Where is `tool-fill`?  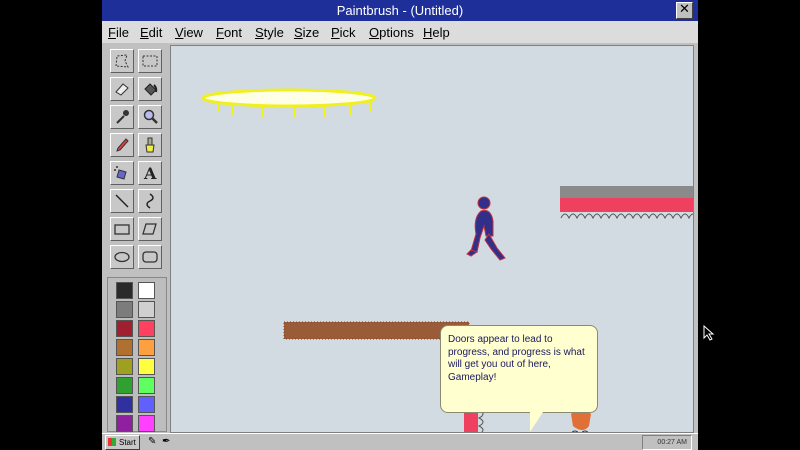 tool-fill is located at coordinates (150, 89).